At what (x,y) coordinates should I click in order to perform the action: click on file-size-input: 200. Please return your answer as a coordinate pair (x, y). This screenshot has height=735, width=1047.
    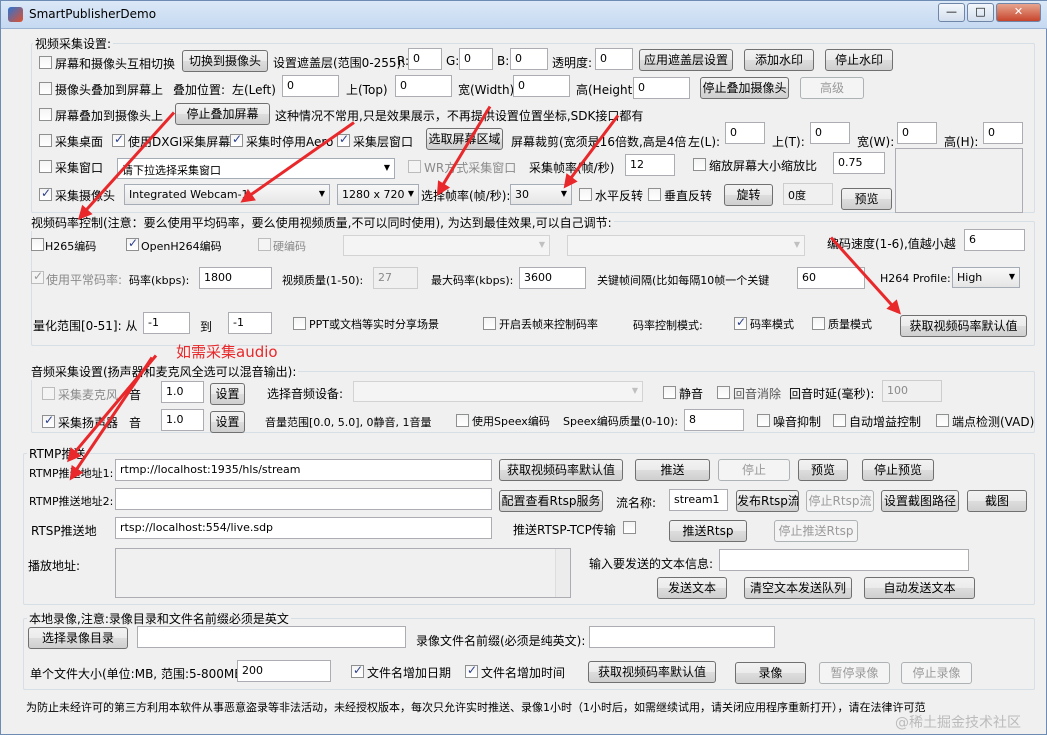
    Looking at the image, I should click on (284, 671).